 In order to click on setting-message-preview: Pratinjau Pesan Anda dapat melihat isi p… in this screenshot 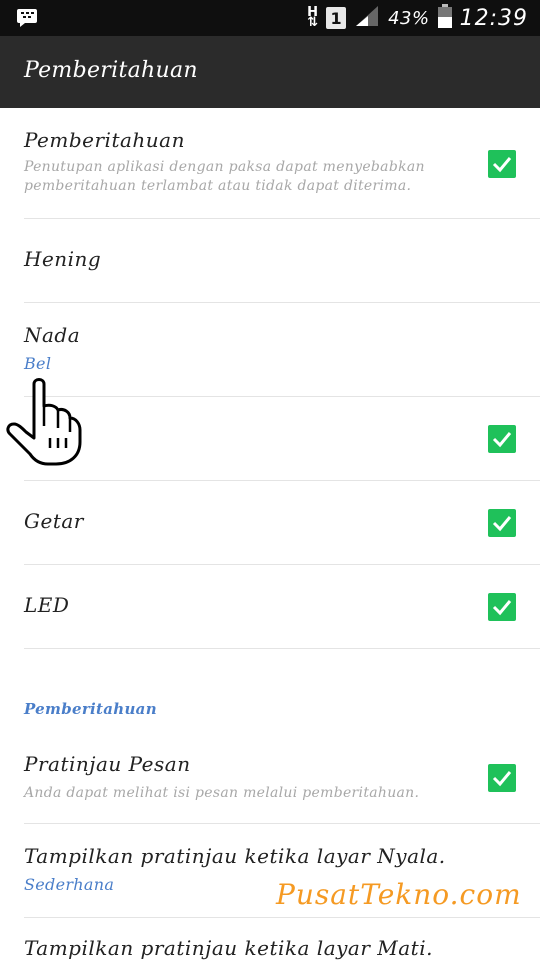, I will do `click(270, 781)`.